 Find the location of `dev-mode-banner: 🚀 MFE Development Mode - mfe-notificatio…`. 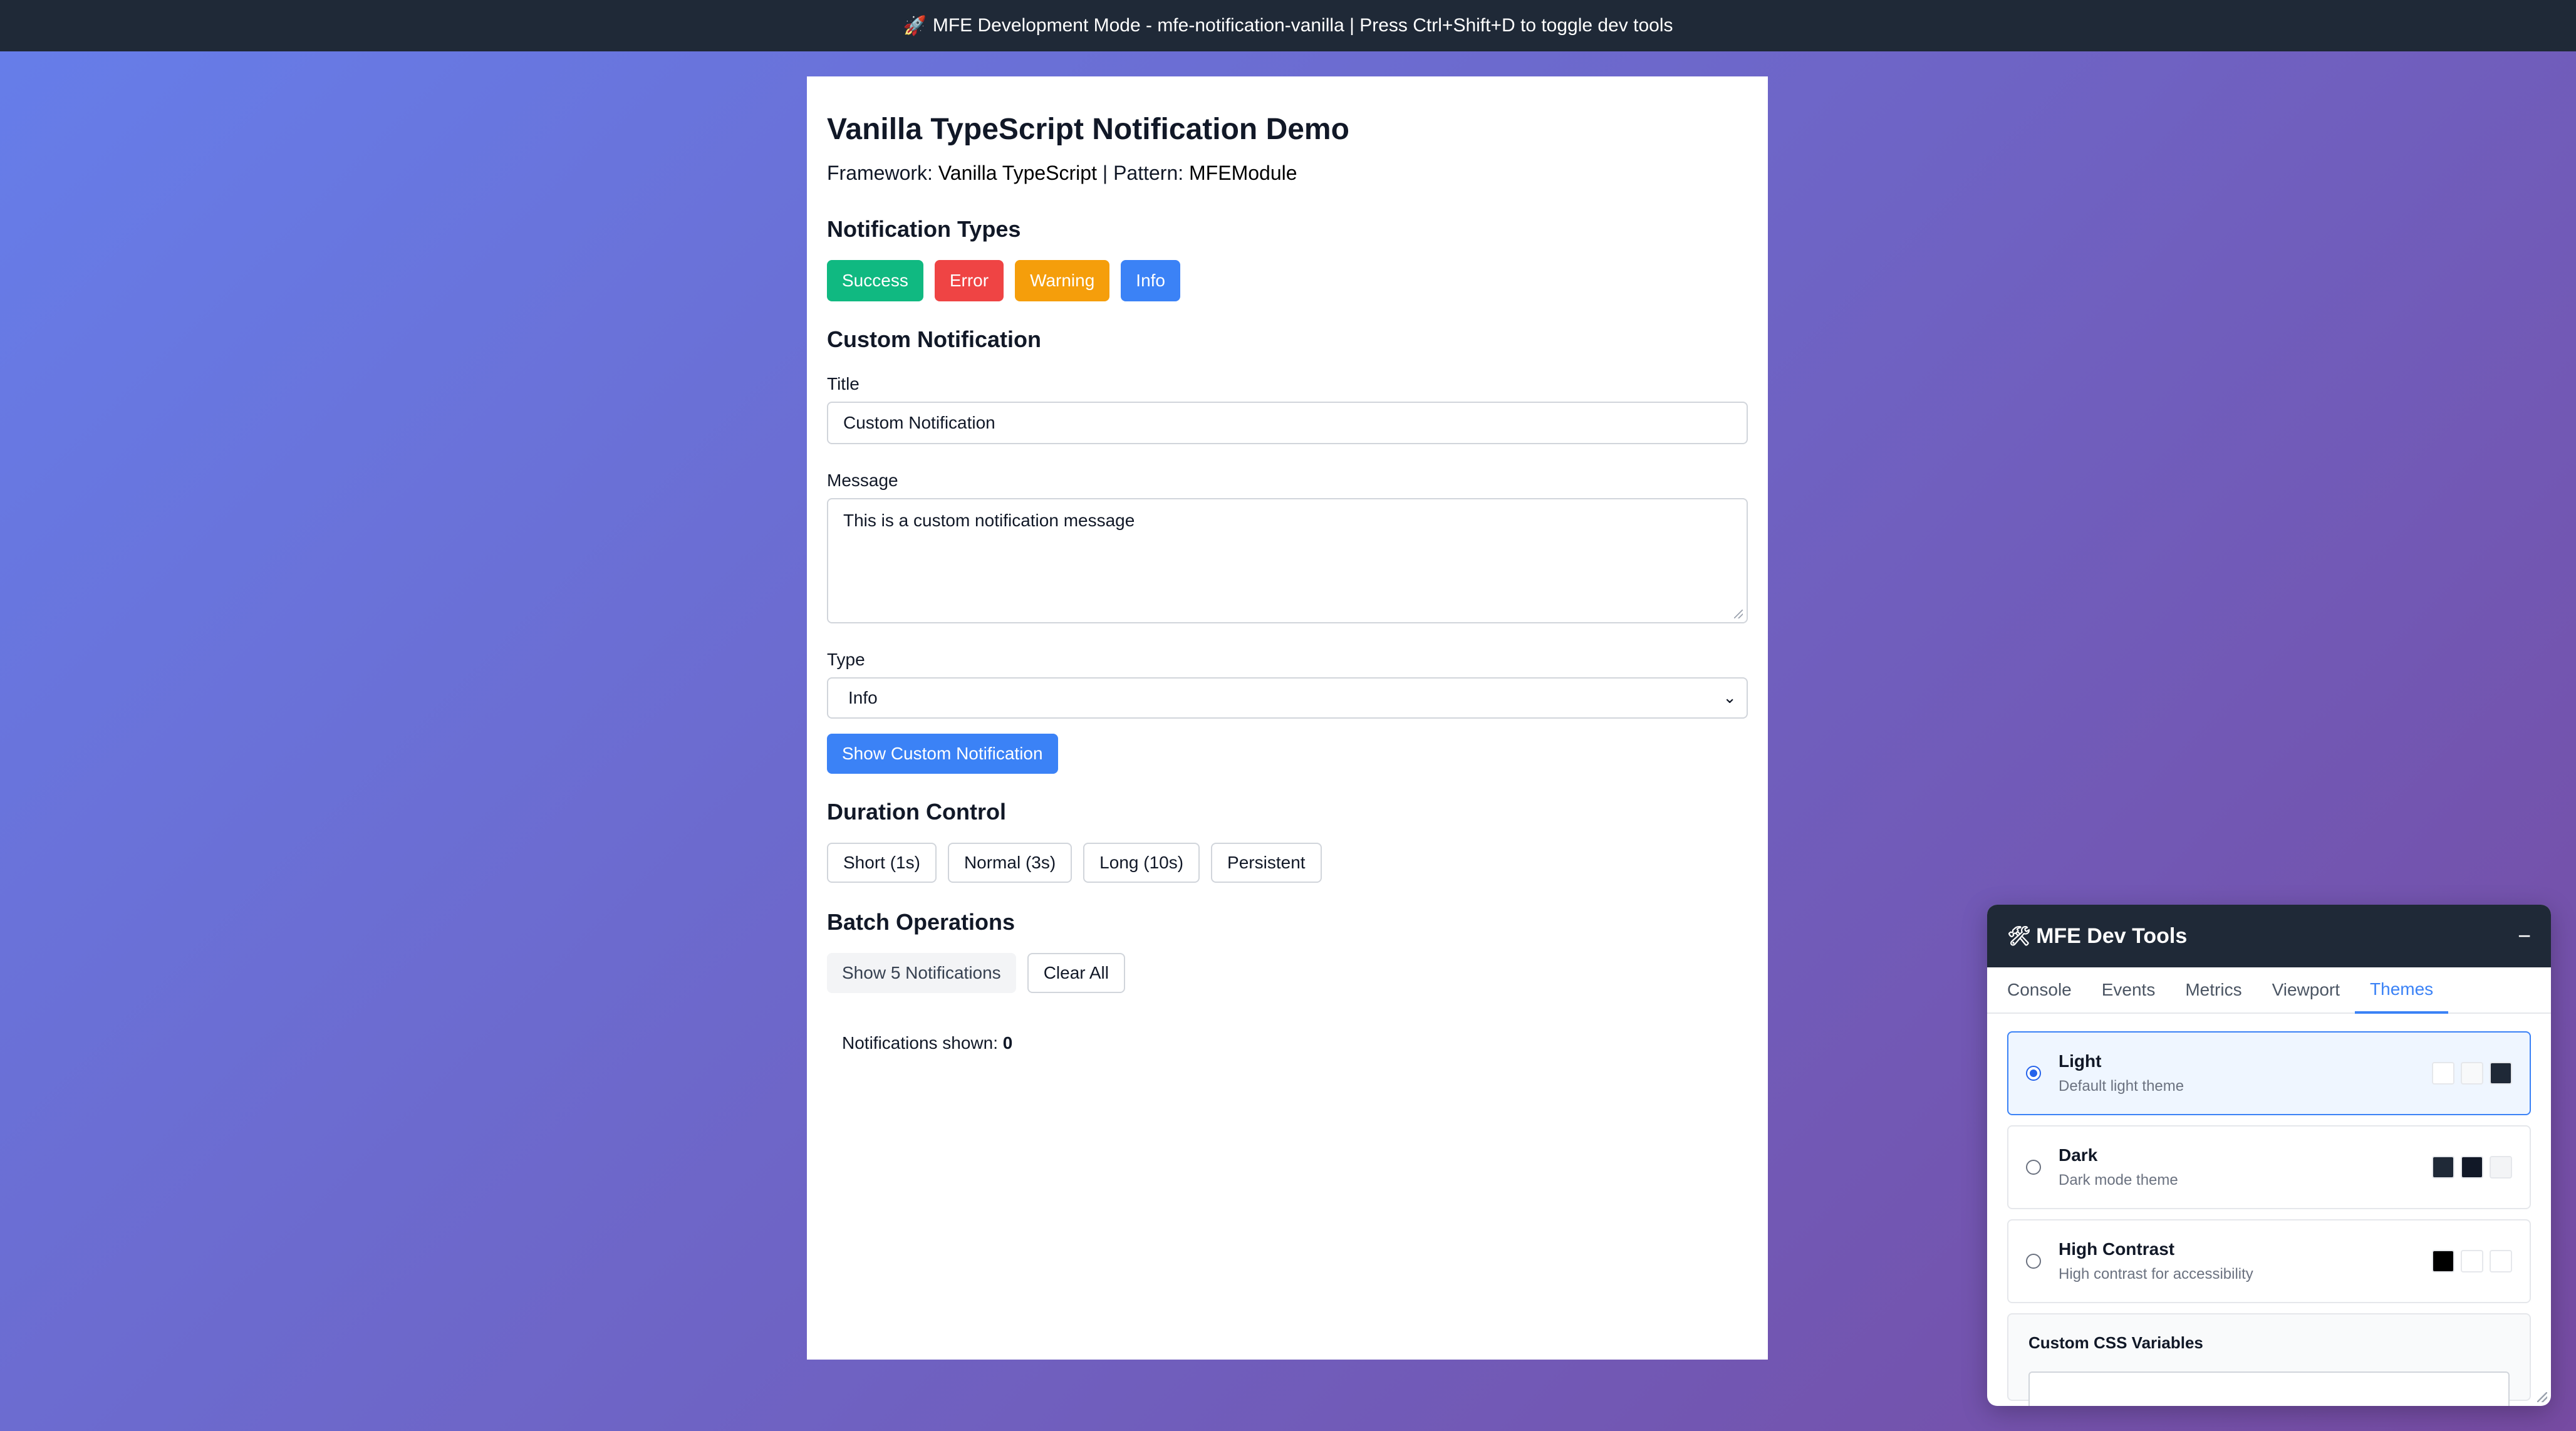

dev-mode-banner: 🚀 MFE Development Mode - mfe-notificatio… is located at coordinates (1288, 25).